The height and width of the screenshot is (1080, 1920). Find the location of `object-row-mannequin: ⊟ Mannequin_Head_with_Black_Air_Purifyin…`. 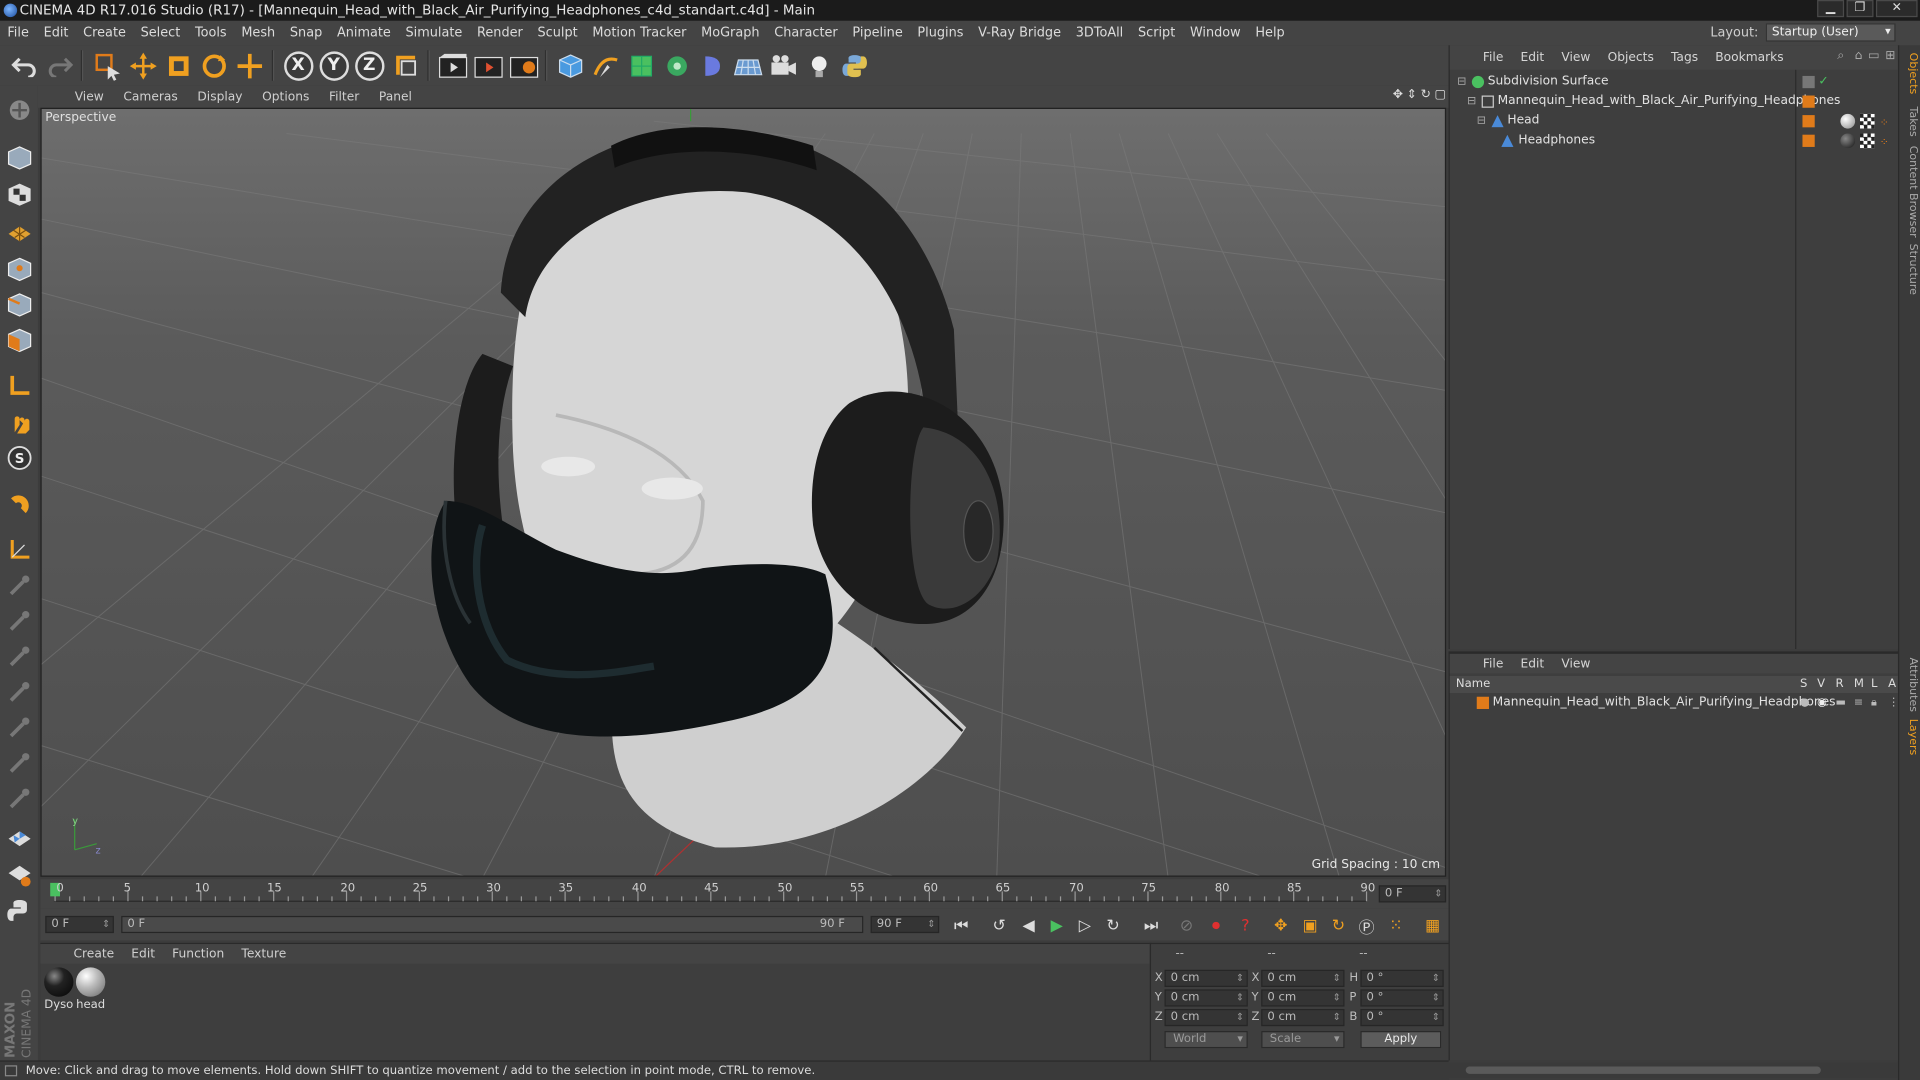

object-row-mannequin: ⊟ Mannequin_Head_with_Black_Air_Purifyin… is located at coordinates (1674, 102).